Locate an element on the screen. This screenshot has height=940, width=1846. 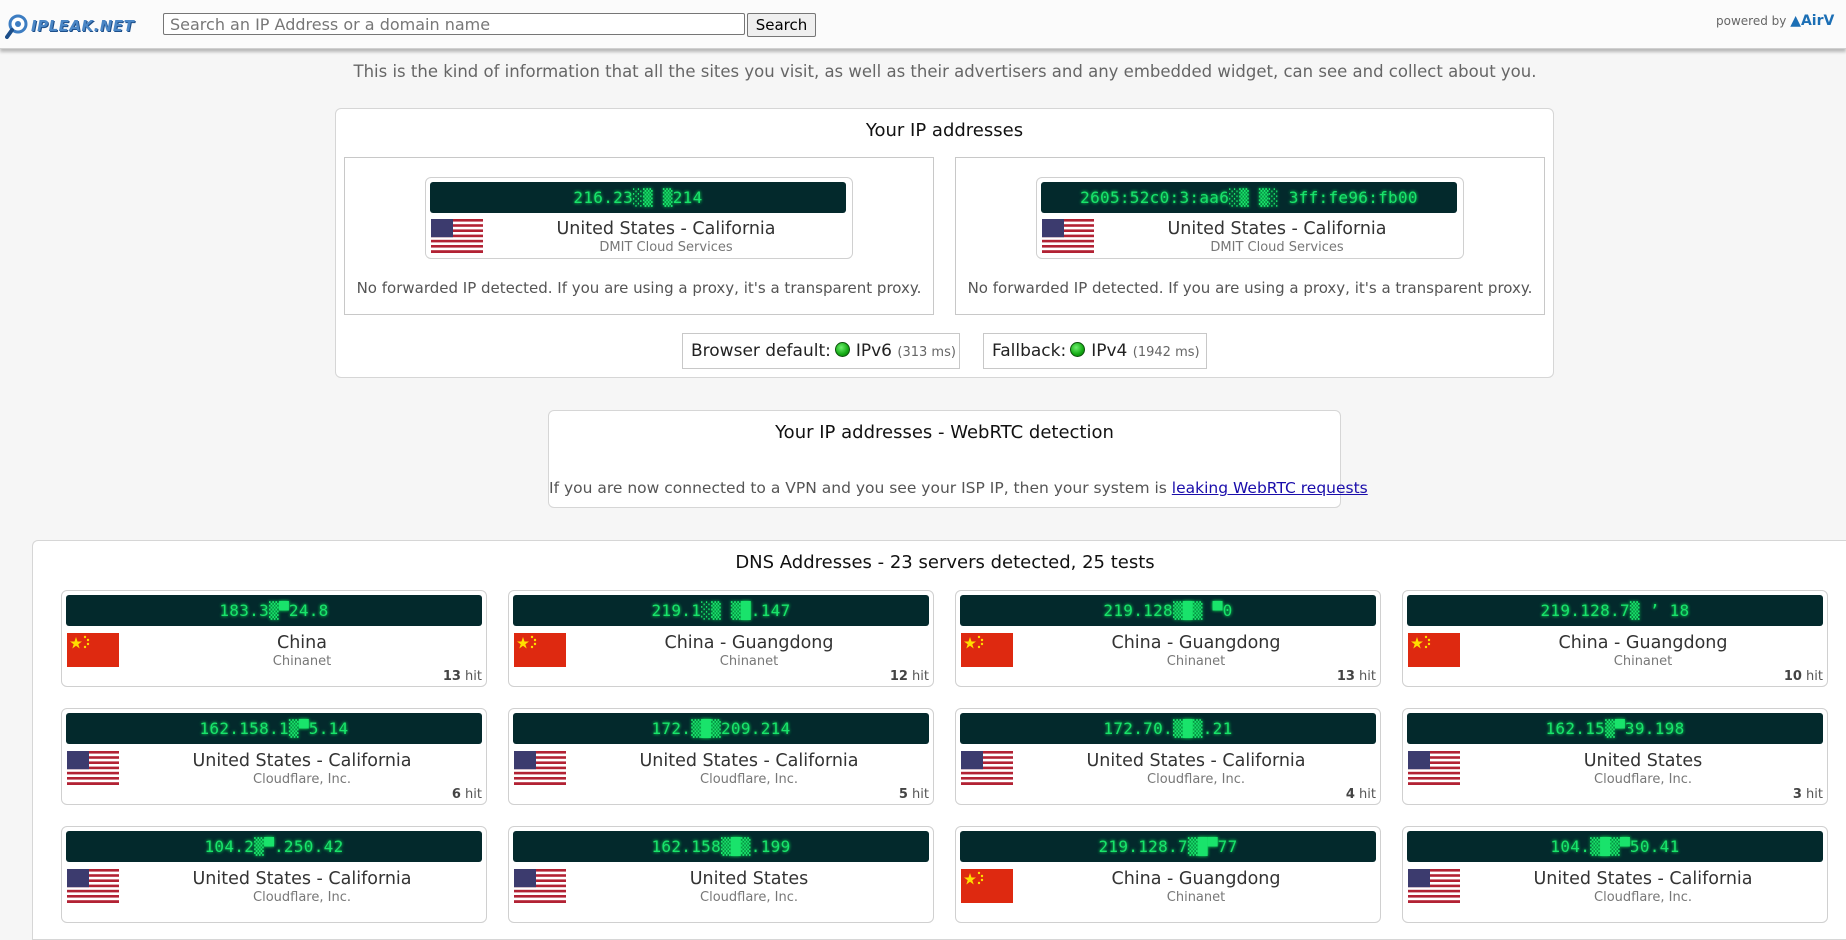
fallback-ms: (1942 ms) is located at coordinates (1166, 352).